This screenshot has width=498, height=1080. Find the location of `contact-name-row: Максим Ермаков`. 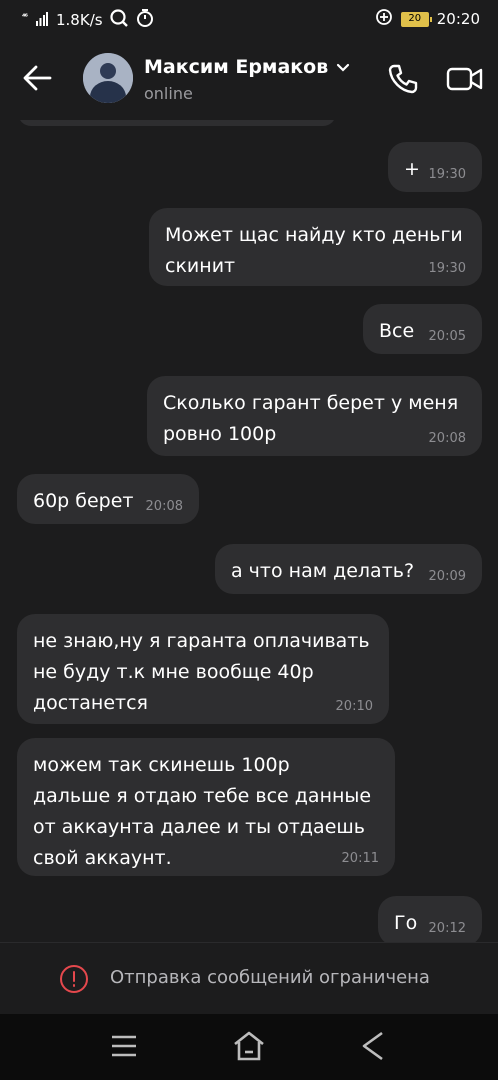

contact-name-row: Максим Ермаков is located at coordinates (247, 67).